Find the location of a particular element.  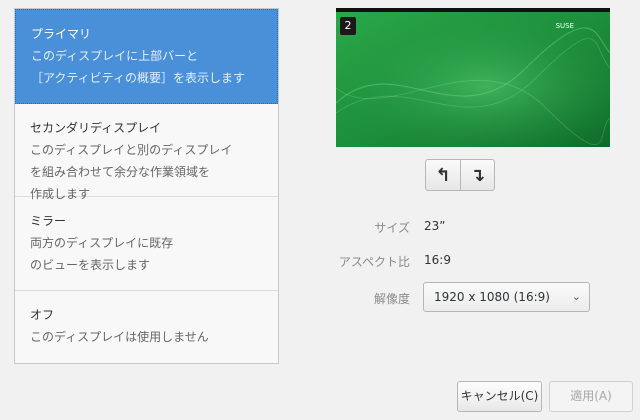

mode-item-off: オフ このディスプレイは使用しません is located at coordinates (146, 327).